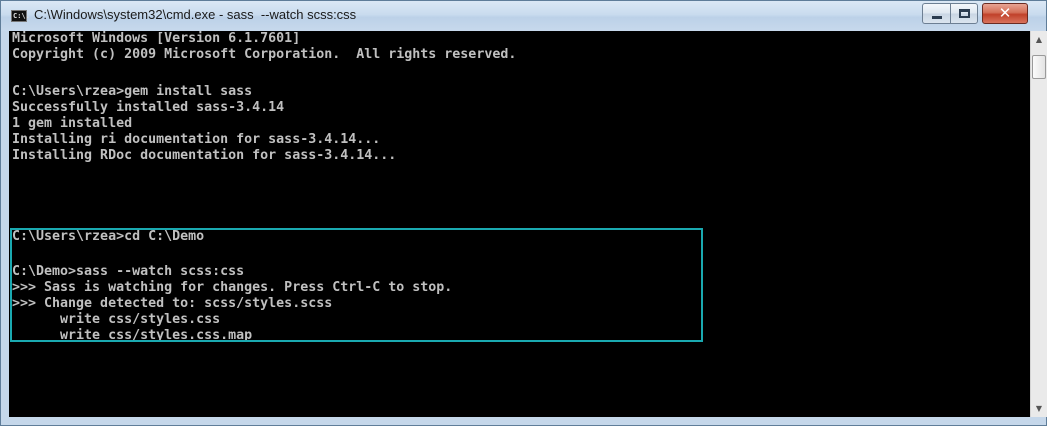 This screenshot has height=426, width=1047. I want to click on maximize-icon, so click(964, 13).